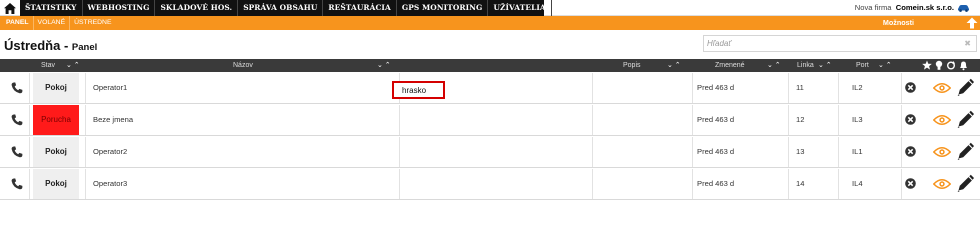  I want to click on menu-item-skladove-hos: SKLADOVÉ HOS., so click(195, 8).